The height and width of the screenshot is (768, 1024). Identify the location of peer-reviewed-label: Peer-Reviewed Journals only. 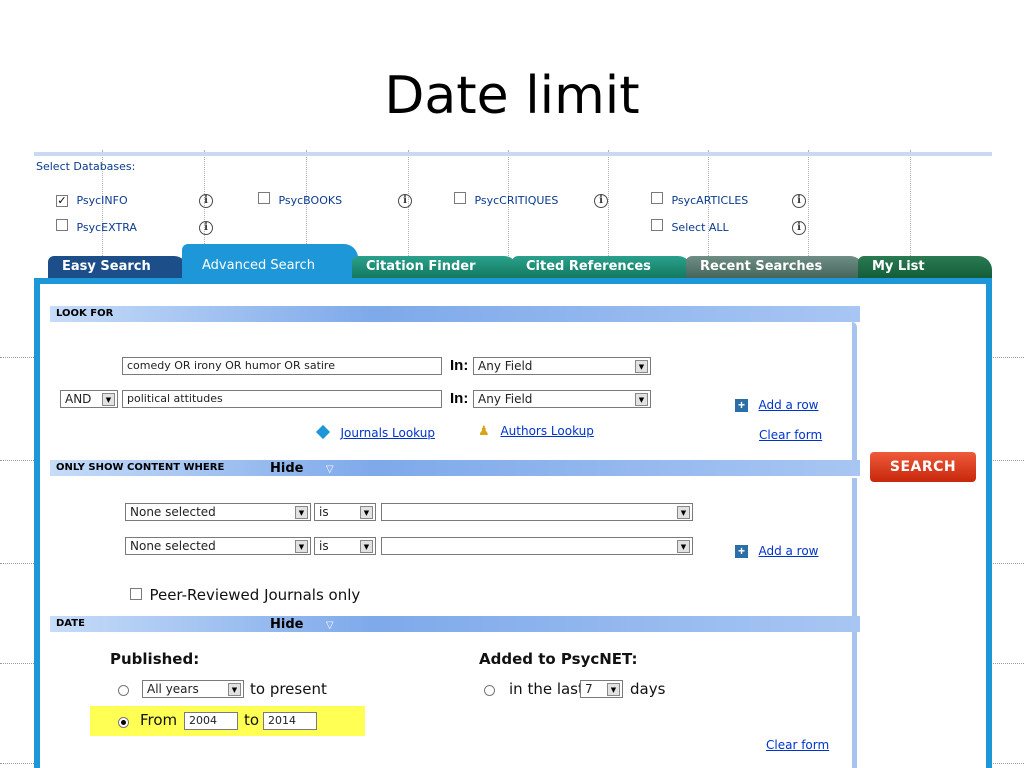
(255, 595).